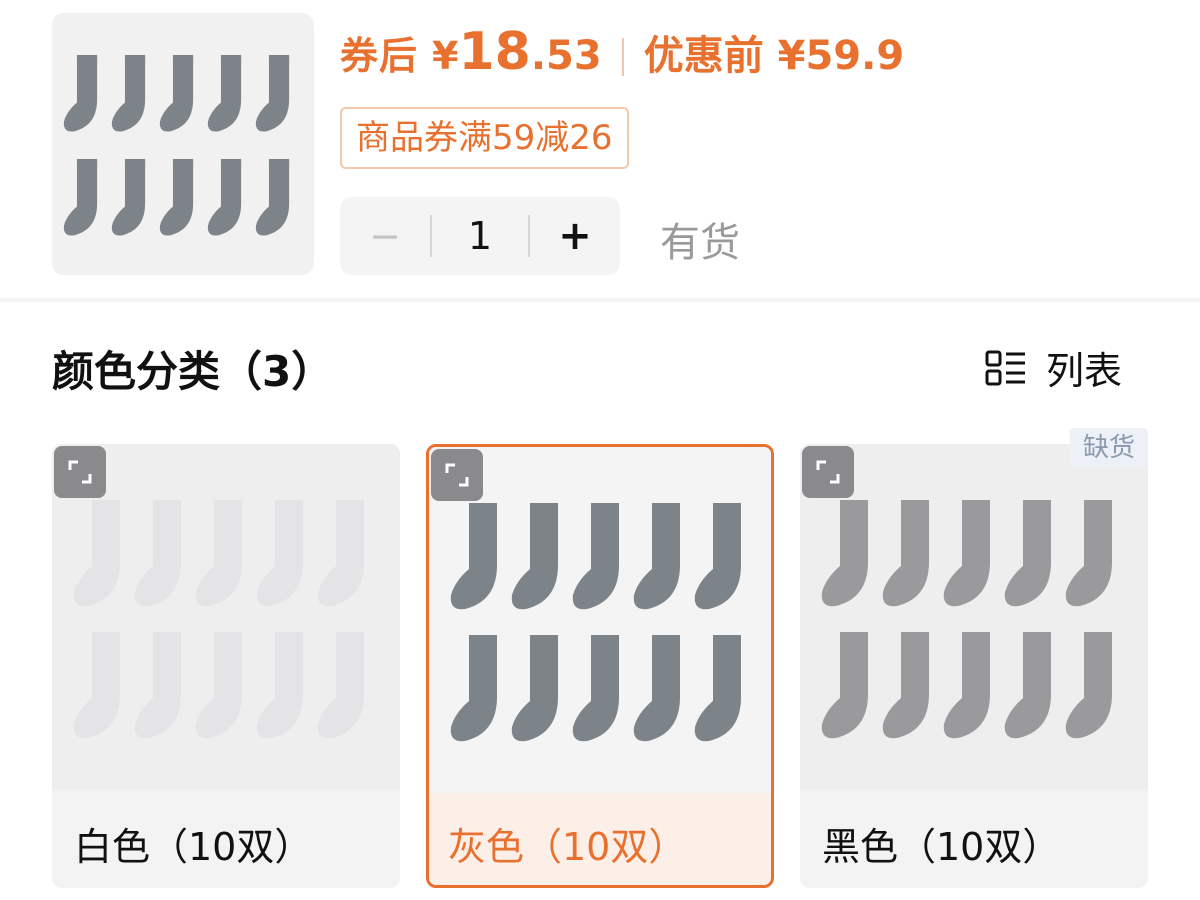 The width and height of the screenshot is (1200, 900). I want to click on price-divider, so click(622, 57).